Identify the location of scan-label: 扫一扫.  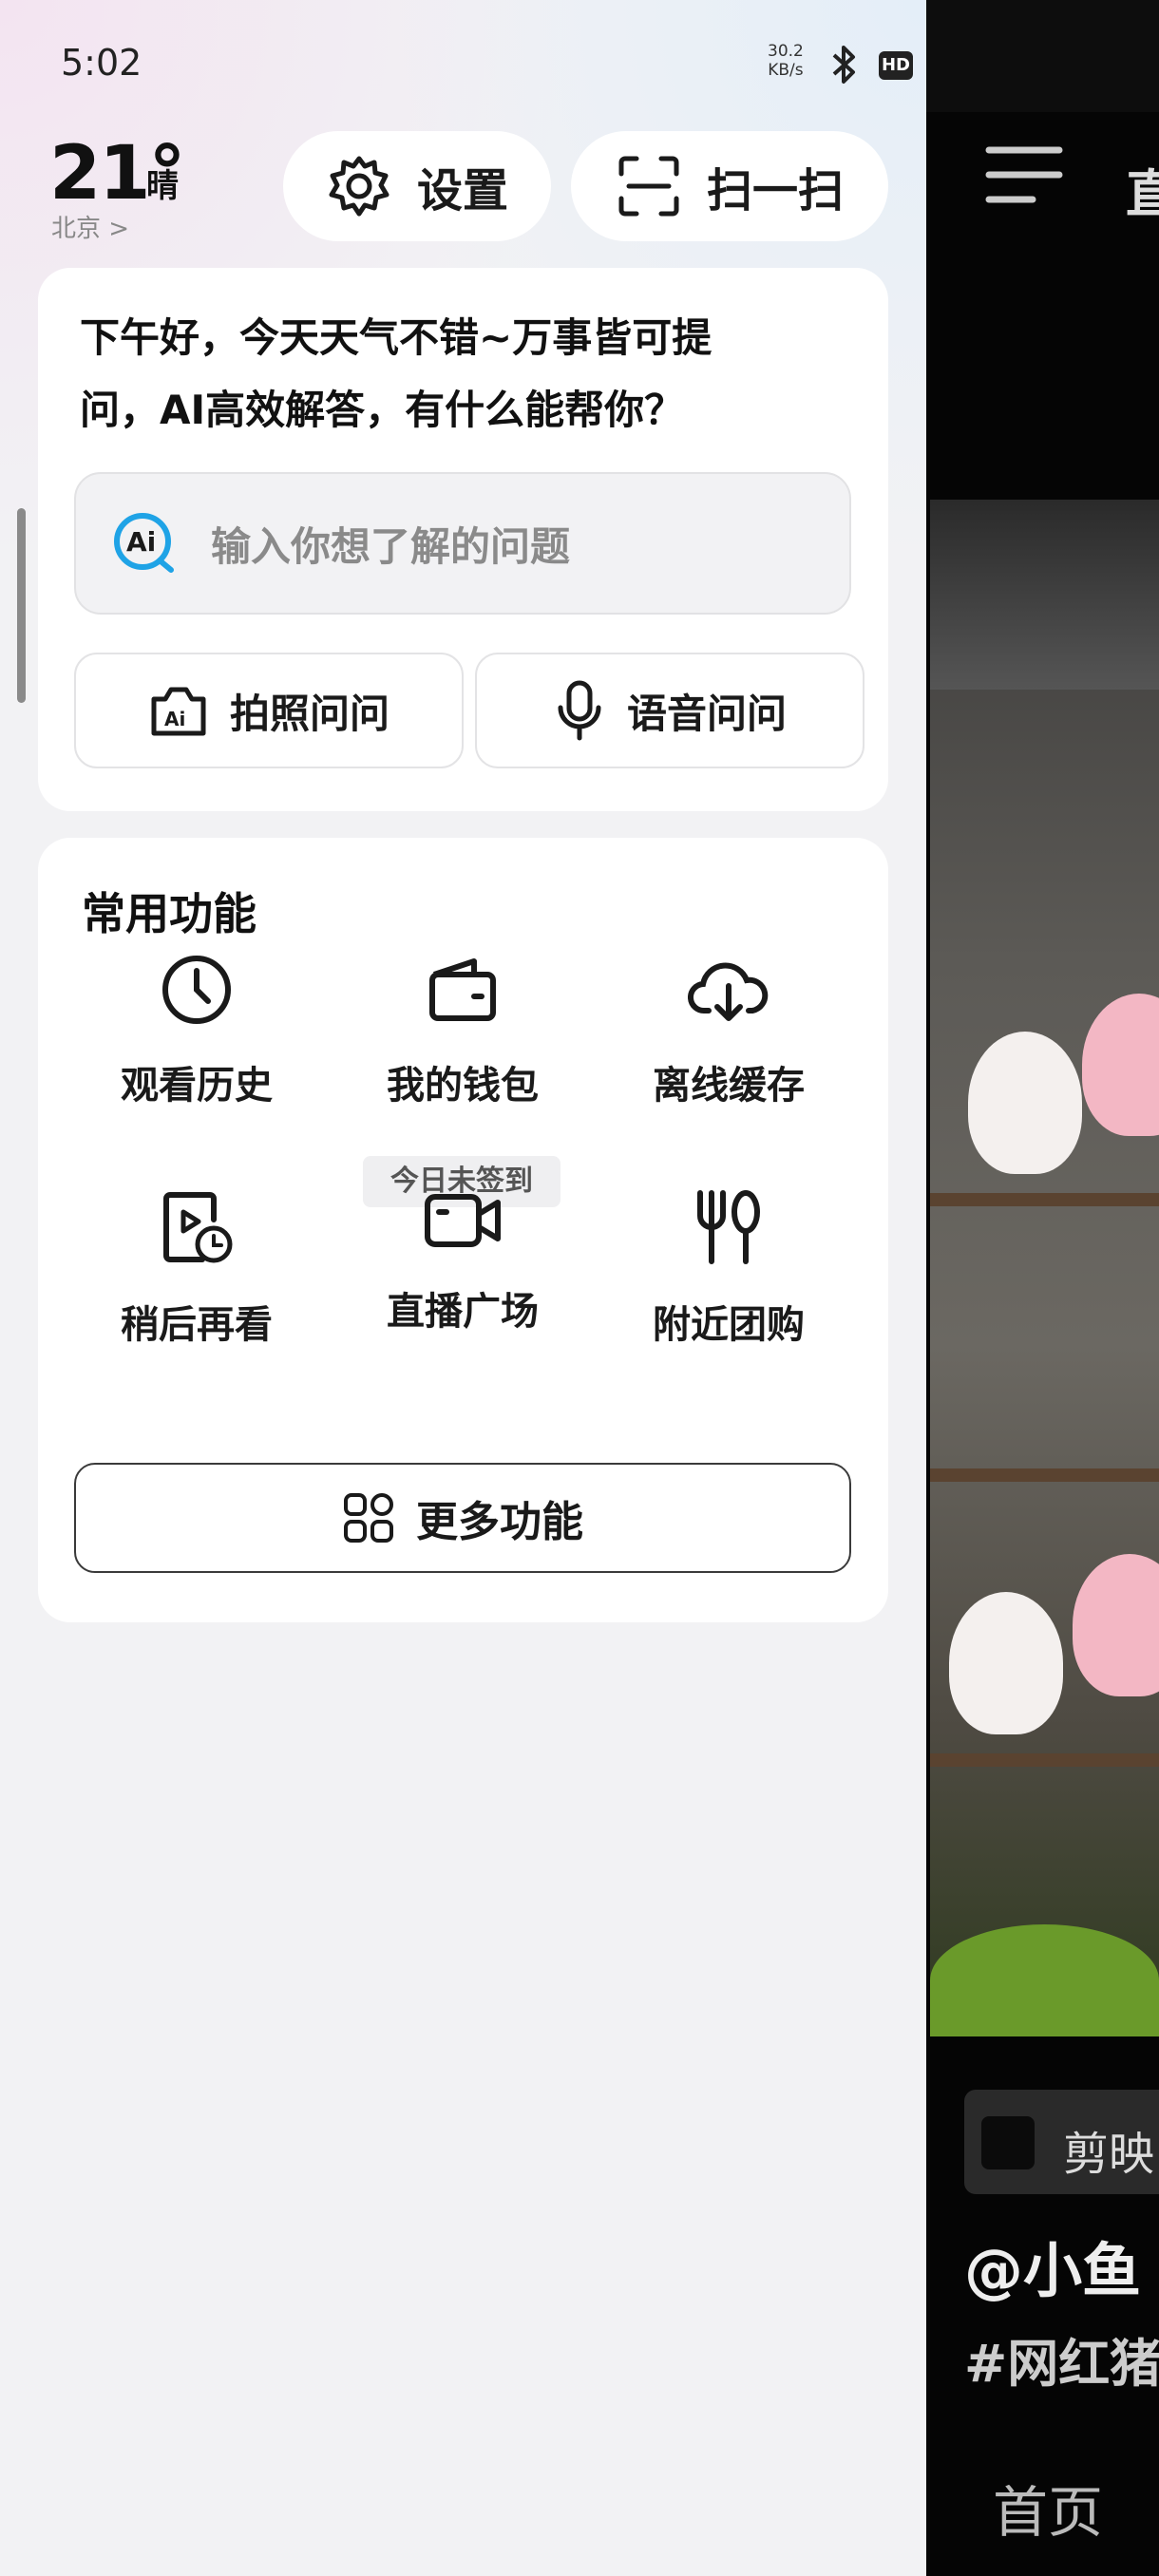
(775, 191).